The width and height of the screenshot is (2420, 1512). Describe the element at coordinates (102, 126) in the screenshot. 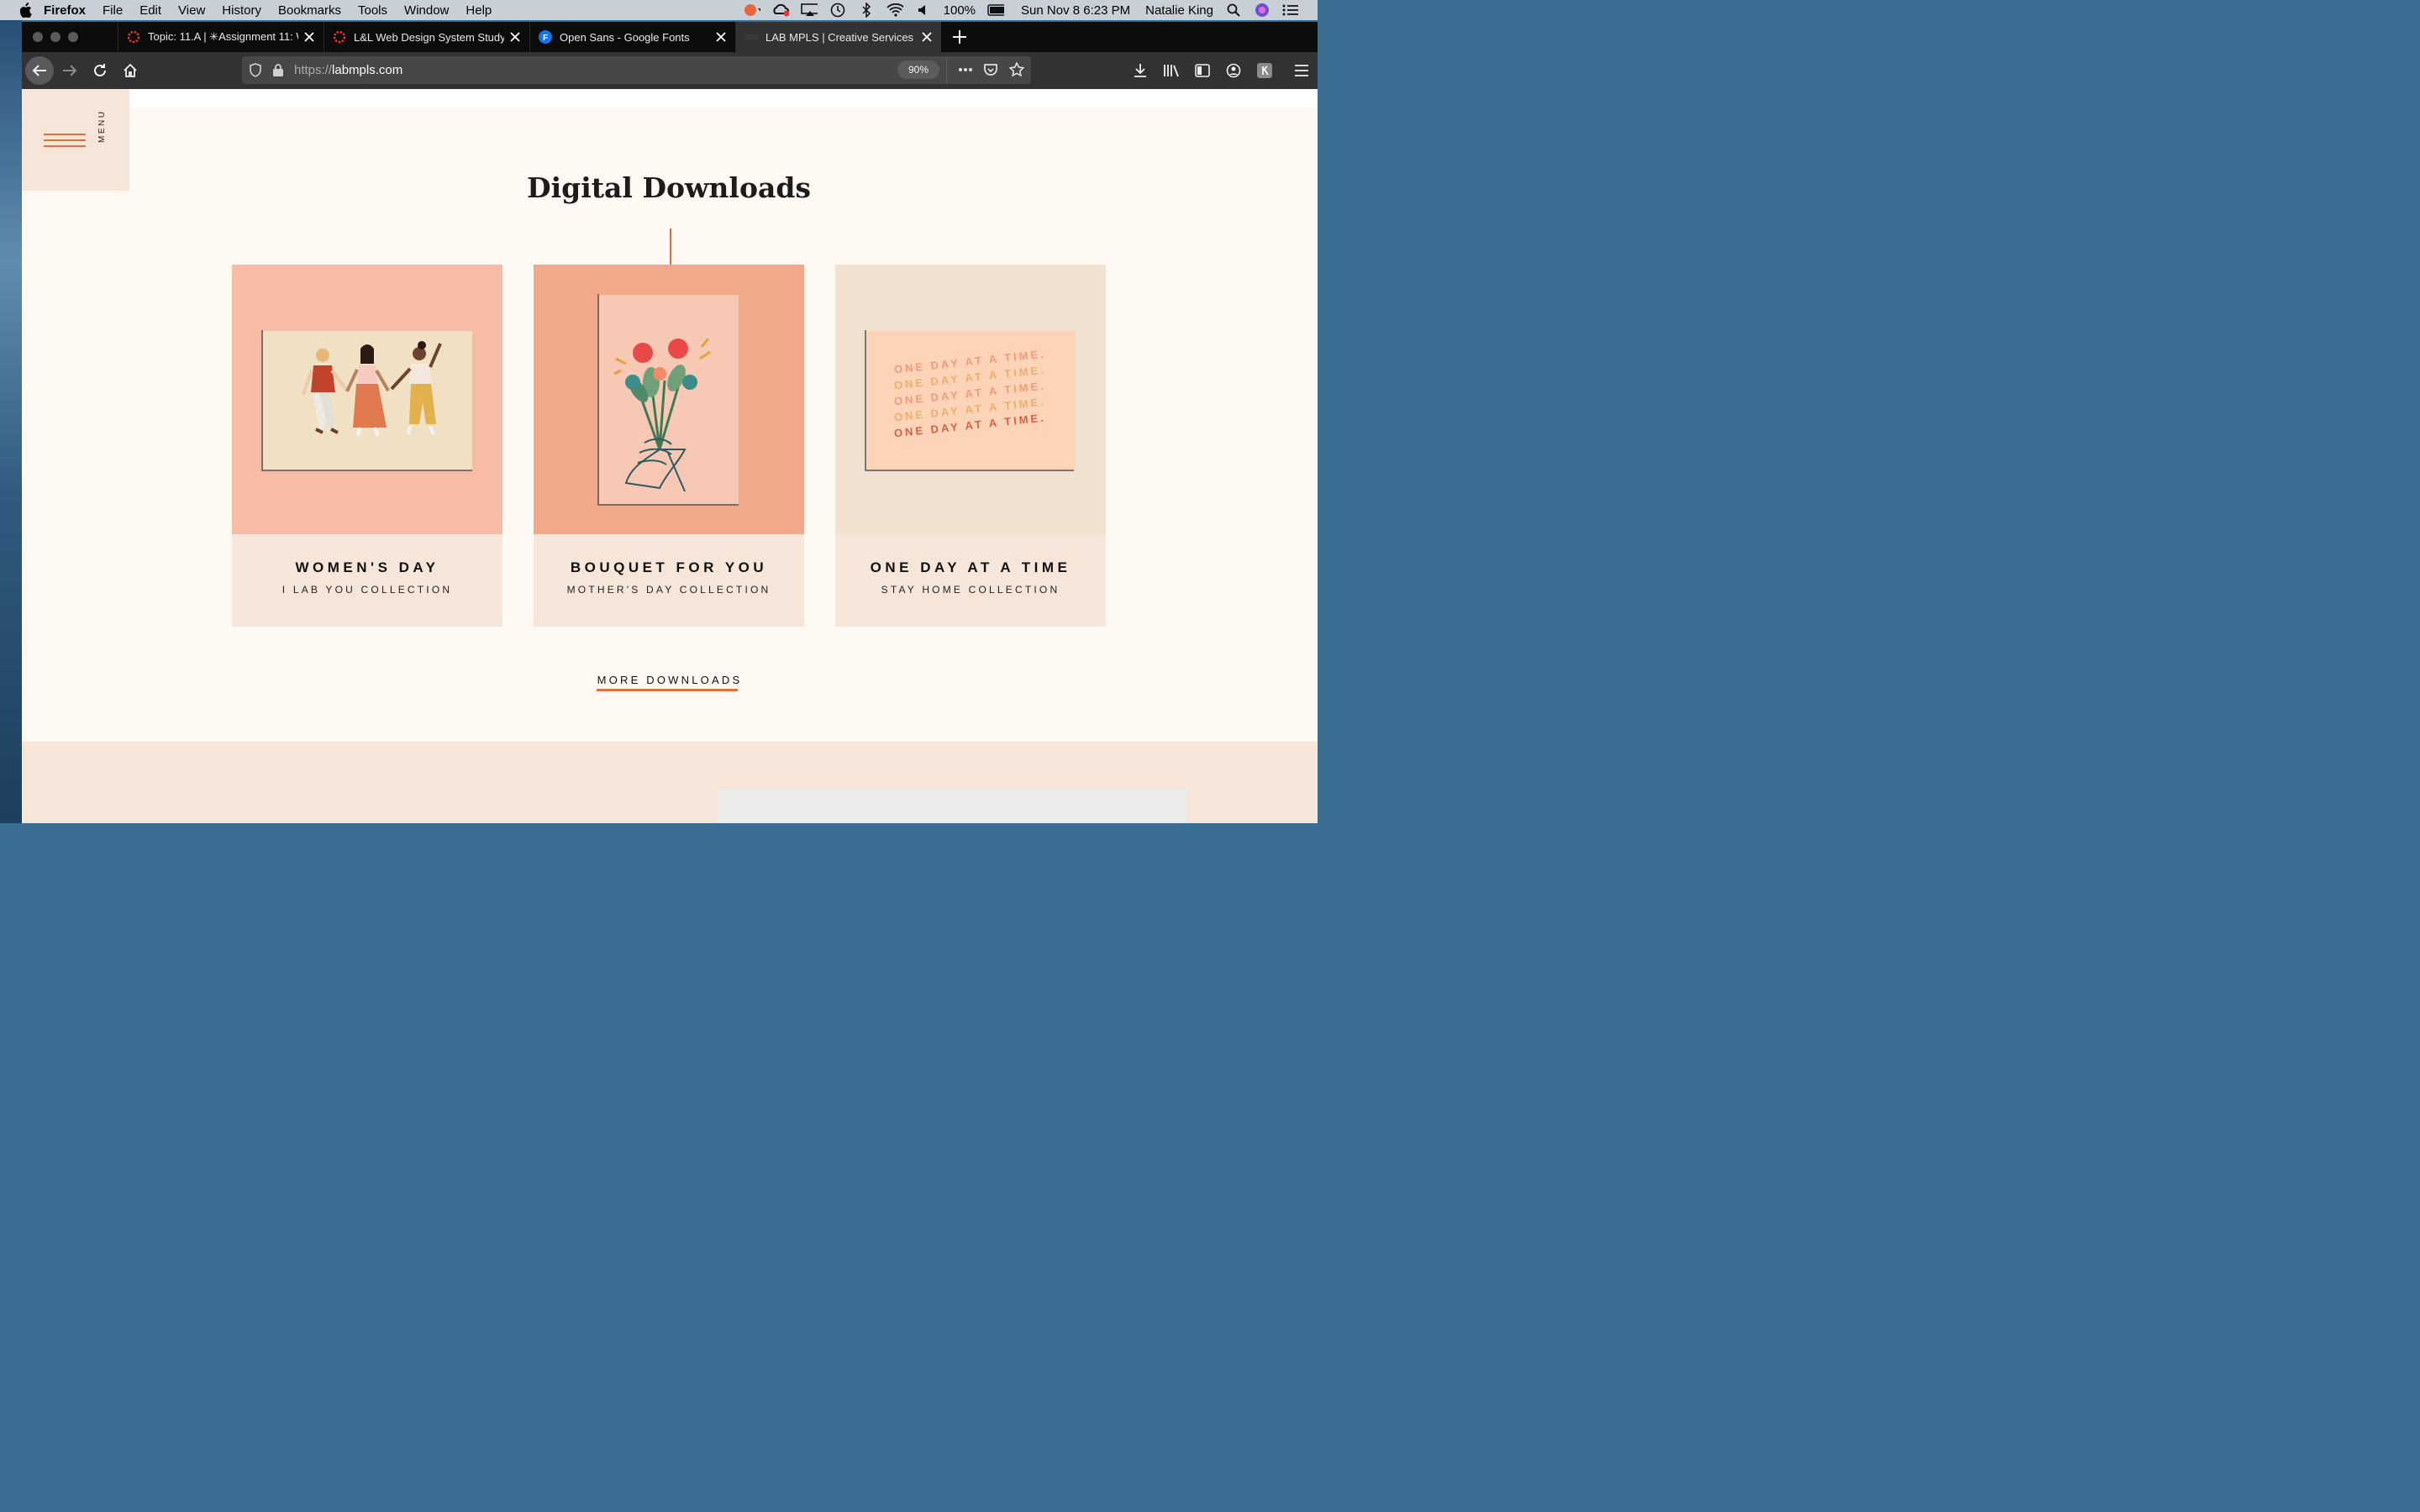

I see `menu-label: MENU` at that location.